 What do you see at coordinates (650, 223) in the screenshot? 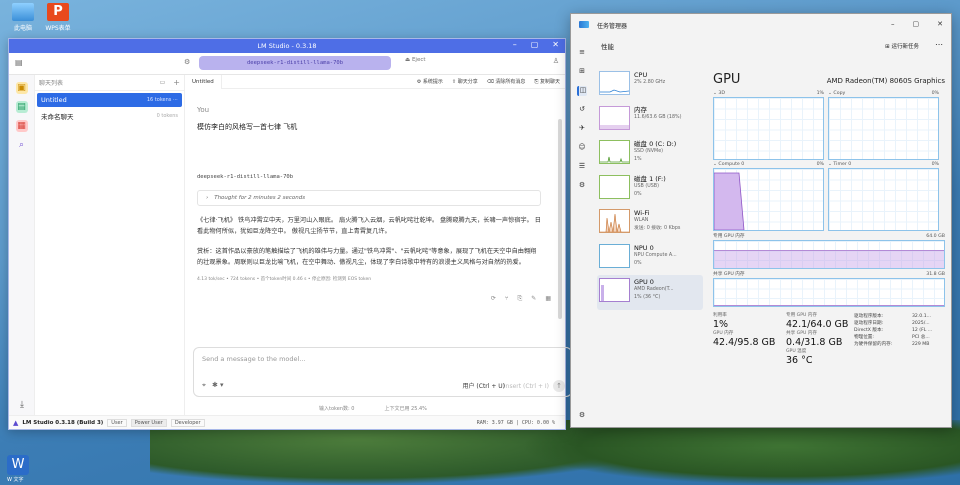
I see `resource-wifi: Wi-Fi WLAN 发送: 0 接收: 0 Kbps` at bounding box center [650, 223].